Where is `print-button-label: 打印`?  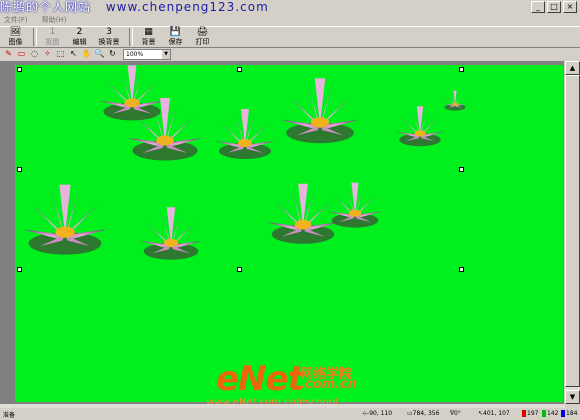 print-button-label: 打印 is located at coordinates (202, 41).